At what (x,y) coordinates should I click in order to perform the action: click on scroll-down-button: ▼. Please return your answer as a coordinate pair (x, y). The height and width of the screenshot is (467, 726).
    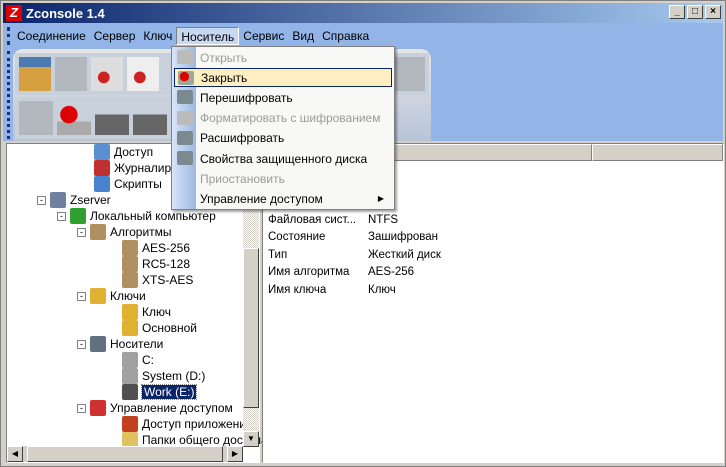
    Looking at the image, I should click on (251, 439).